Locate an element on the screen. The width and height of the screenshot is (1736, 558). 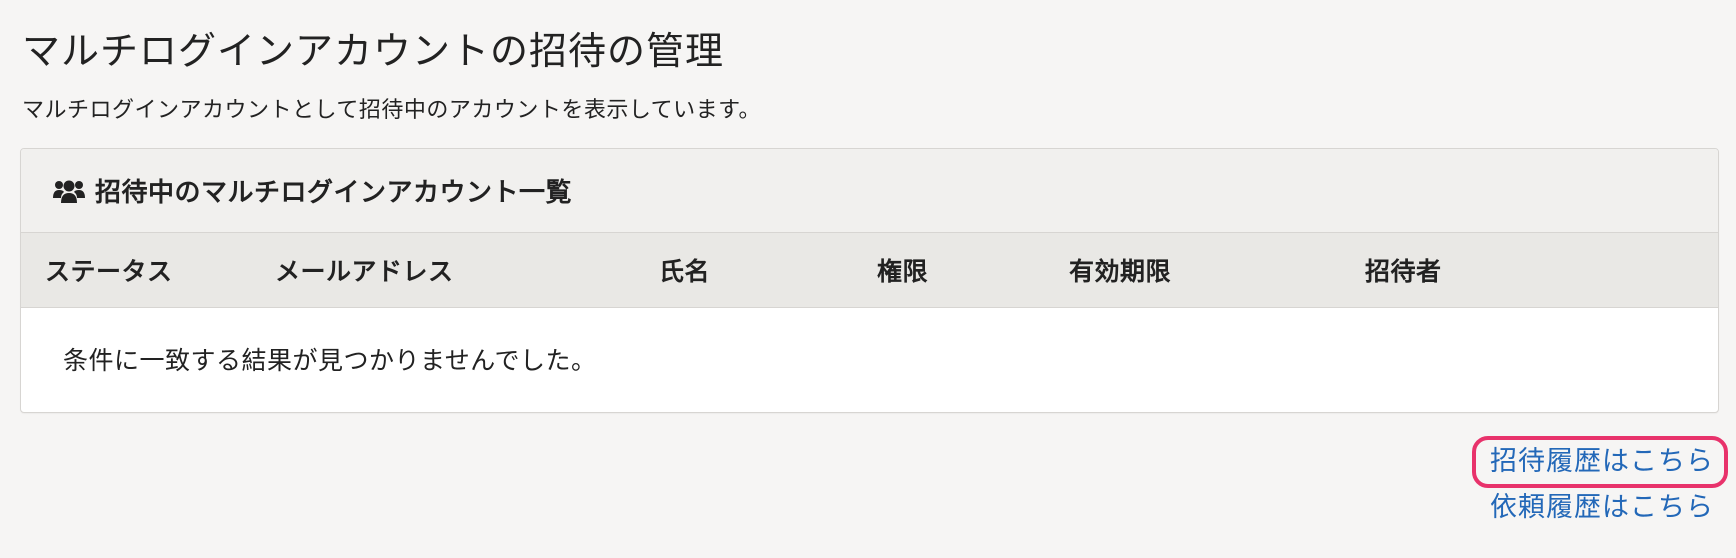
page-title: マルチログインアカウントの招待の管理 is located at coordinates (373, 51).